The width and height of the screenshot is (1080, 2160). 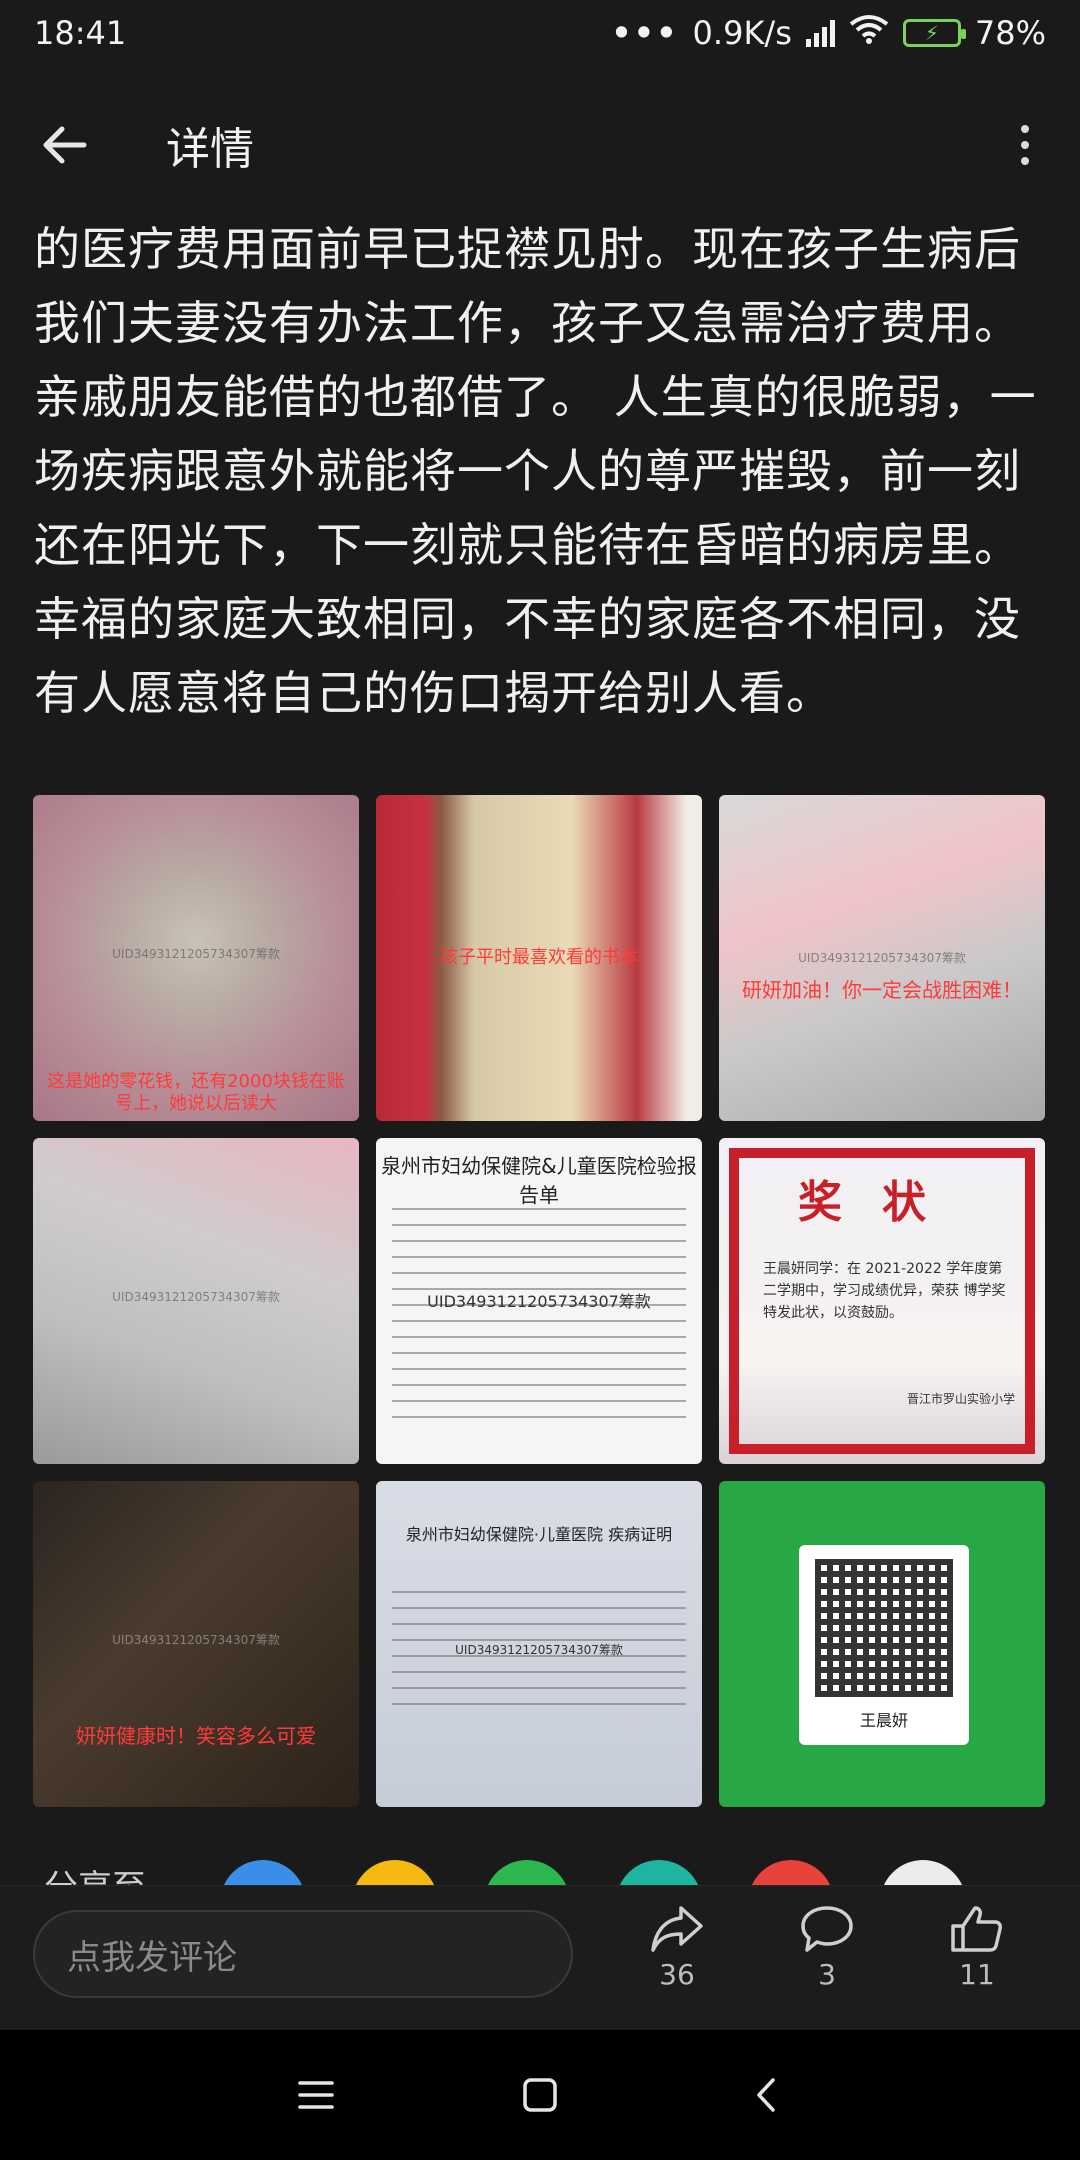 I want to click on photo-caption: 妍妍健康时！笑容多么可爱, so click(x=196, y=1736).